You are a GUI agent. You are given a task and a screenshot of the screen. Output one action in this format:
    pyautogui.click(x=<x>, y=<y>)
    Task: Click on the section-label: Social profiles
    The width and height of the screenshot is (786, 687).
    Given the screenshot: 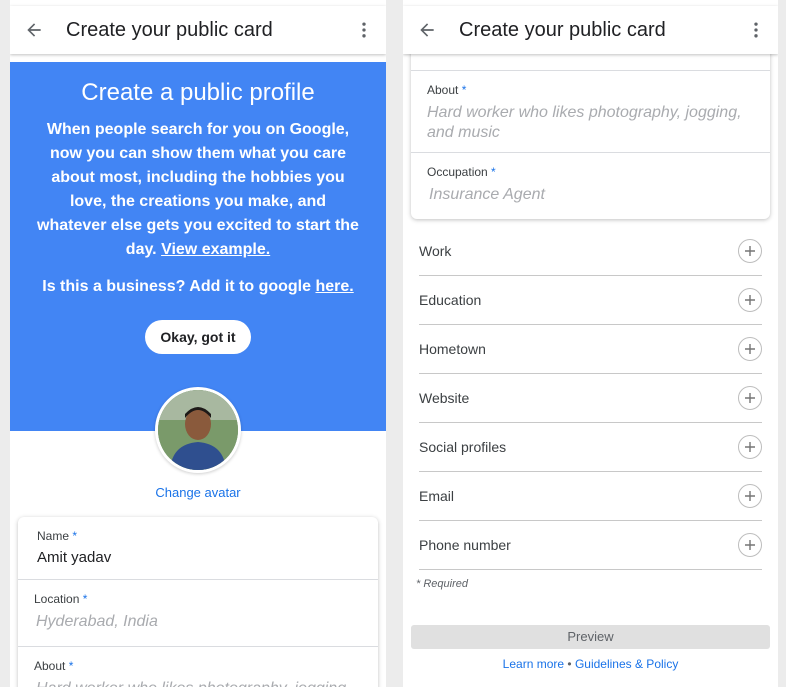 What is the action you would take?
    pyautogui.click(x=463, y=447)
    